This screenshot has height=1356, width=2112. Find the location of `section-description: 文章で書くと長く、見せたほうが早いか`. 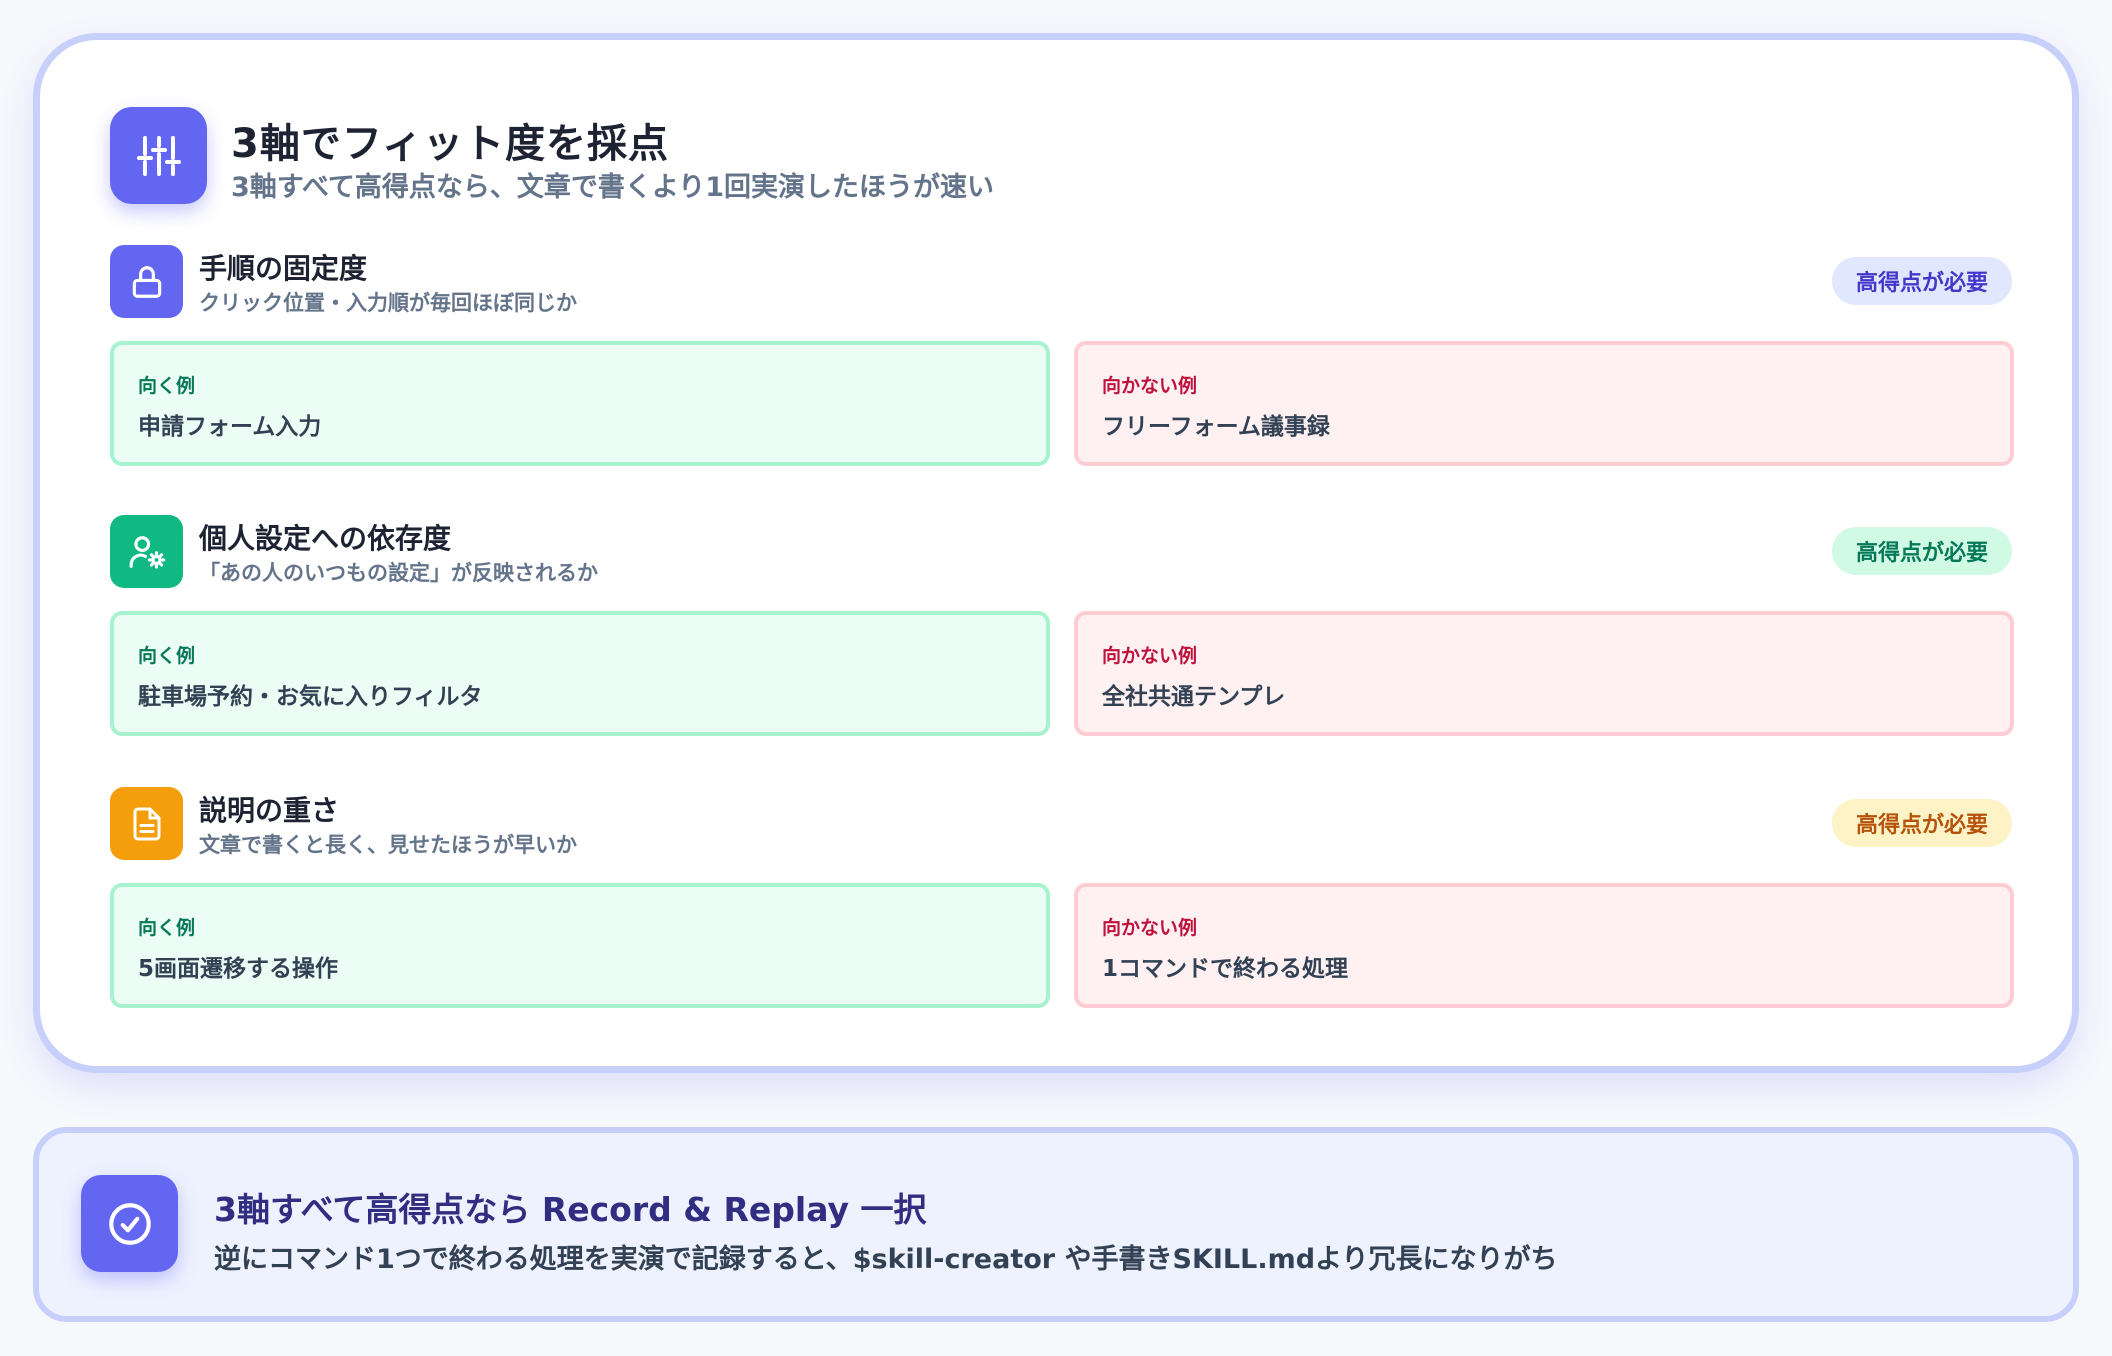

section-description: 文章で書くと長く、見せたほうが早いか is located at coordinates (388, 845).